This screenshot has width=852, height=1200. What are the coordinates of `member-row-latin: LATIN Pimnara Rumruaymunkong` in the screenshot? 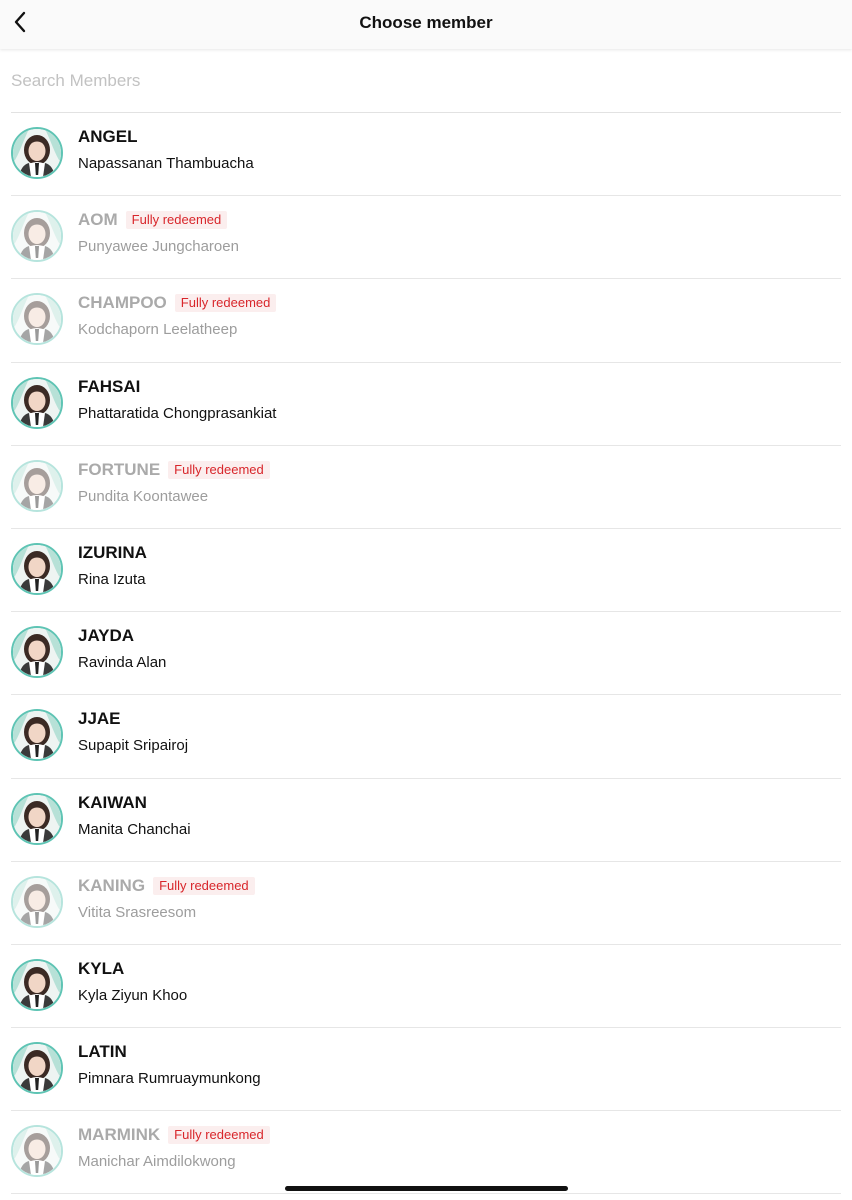 It's located at (426, 1070).